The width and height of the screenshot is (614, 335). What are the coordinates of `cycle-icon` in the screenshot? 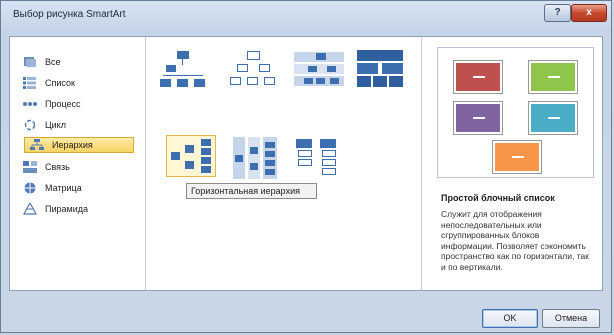 It's located at (30, 125).